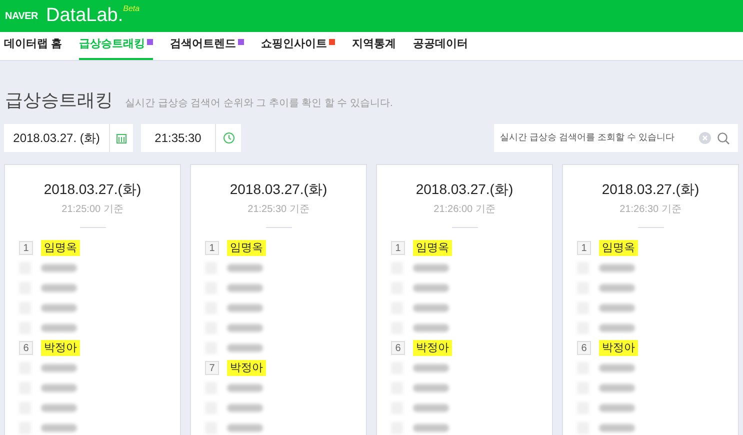 The height and width of the screenshot is (435, 743). I want to click on rank-number: 7, so click(212, 368).